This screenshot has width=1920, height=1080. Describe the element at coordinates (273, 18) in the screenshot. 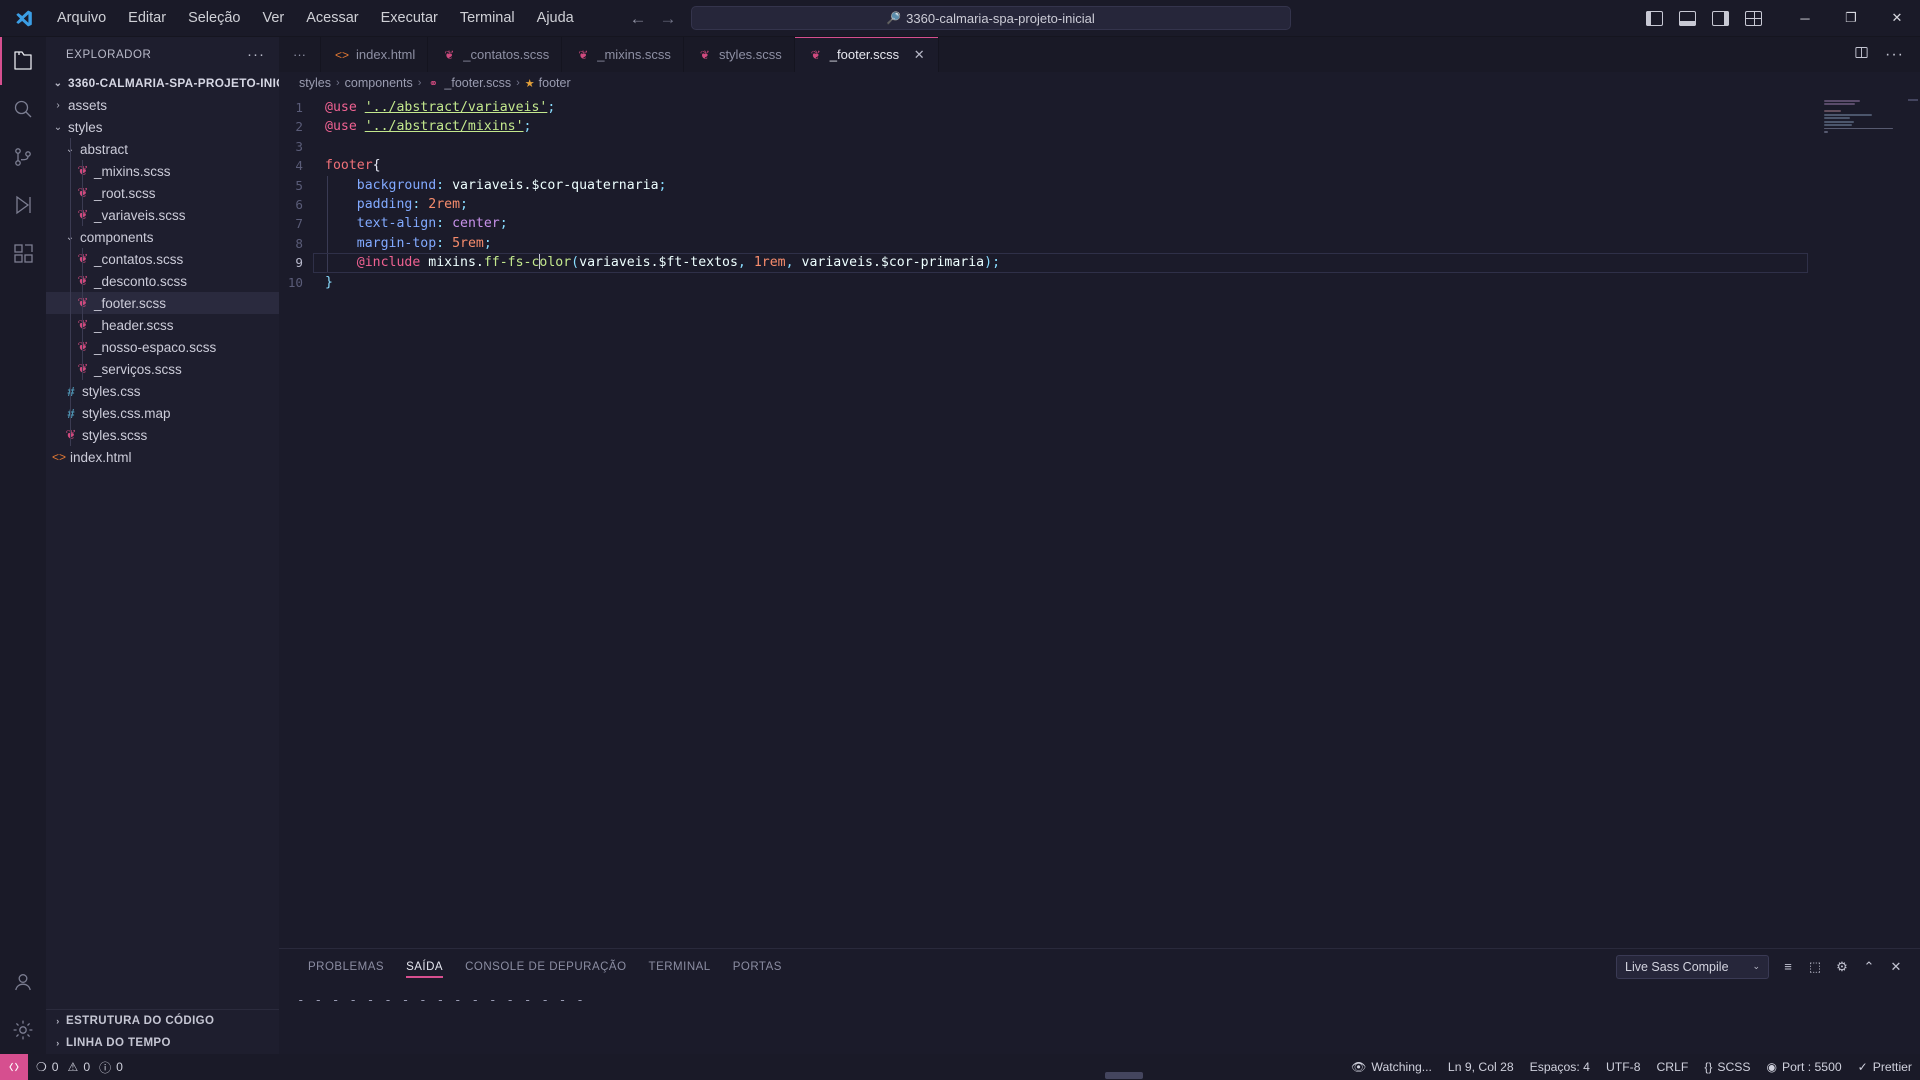

I see `menu-ver: Ver` at that location.